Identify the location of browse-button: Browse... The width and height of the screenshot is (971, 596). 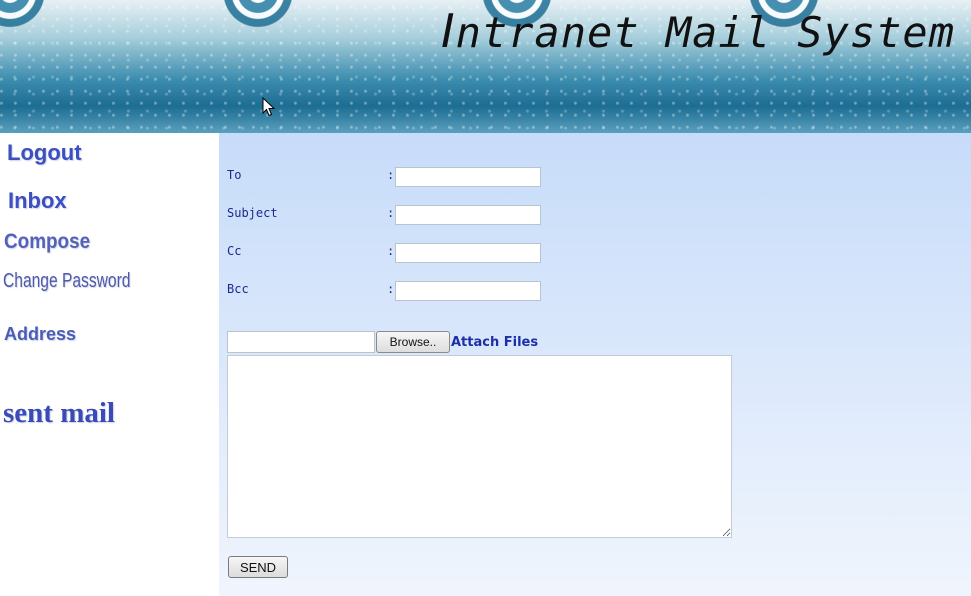
(413, 342).